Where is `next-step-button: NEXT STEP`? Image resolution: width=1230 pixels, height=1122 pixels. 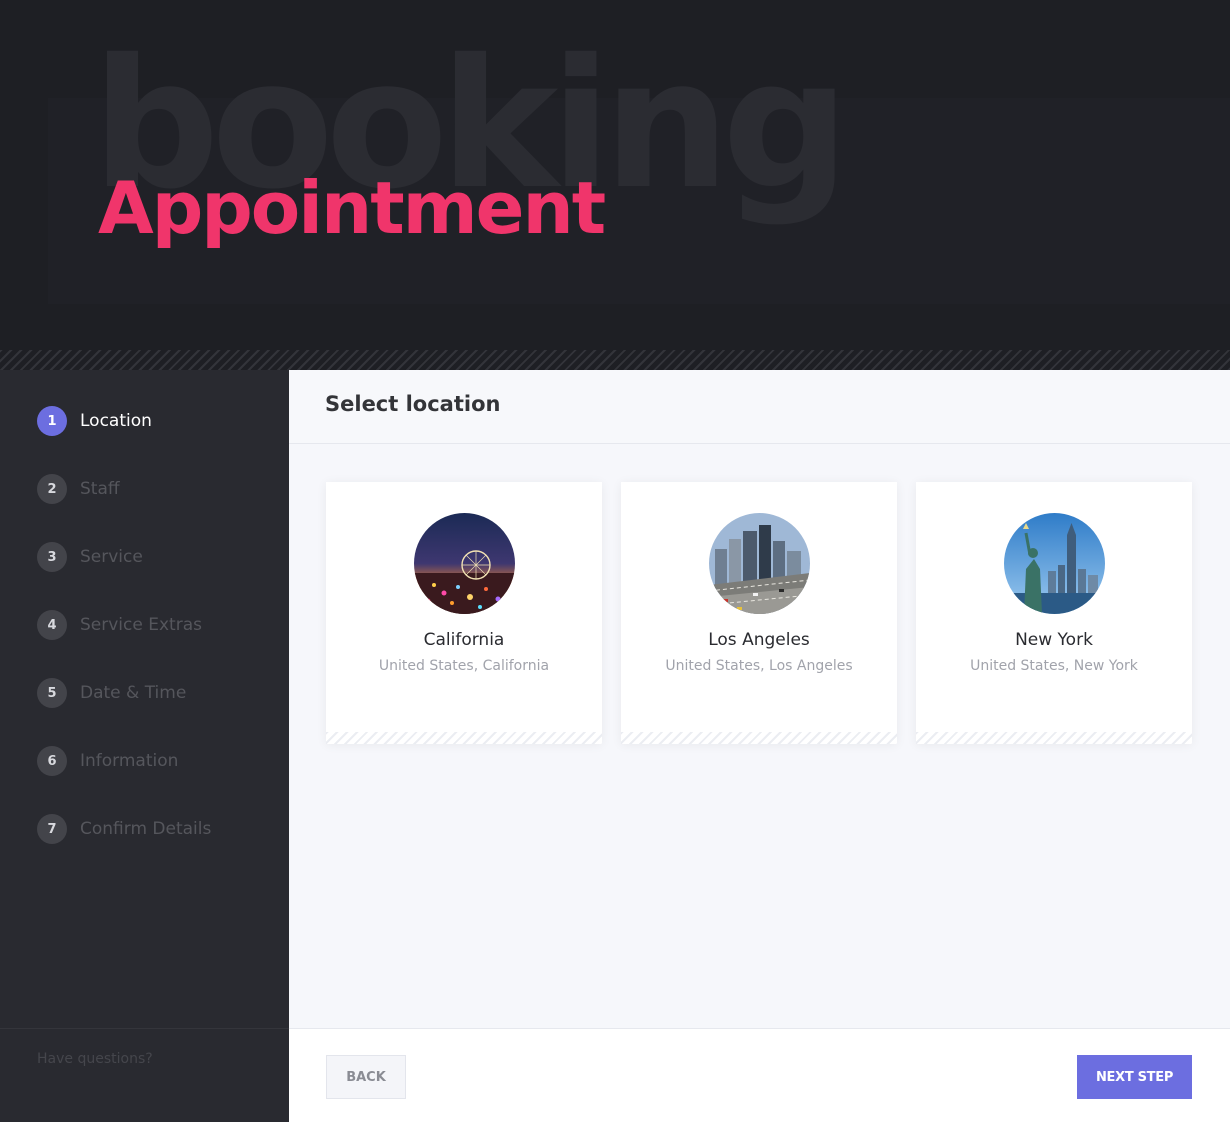 next-step-button: NEXT STEP is located at coordinates (1134, 1077).